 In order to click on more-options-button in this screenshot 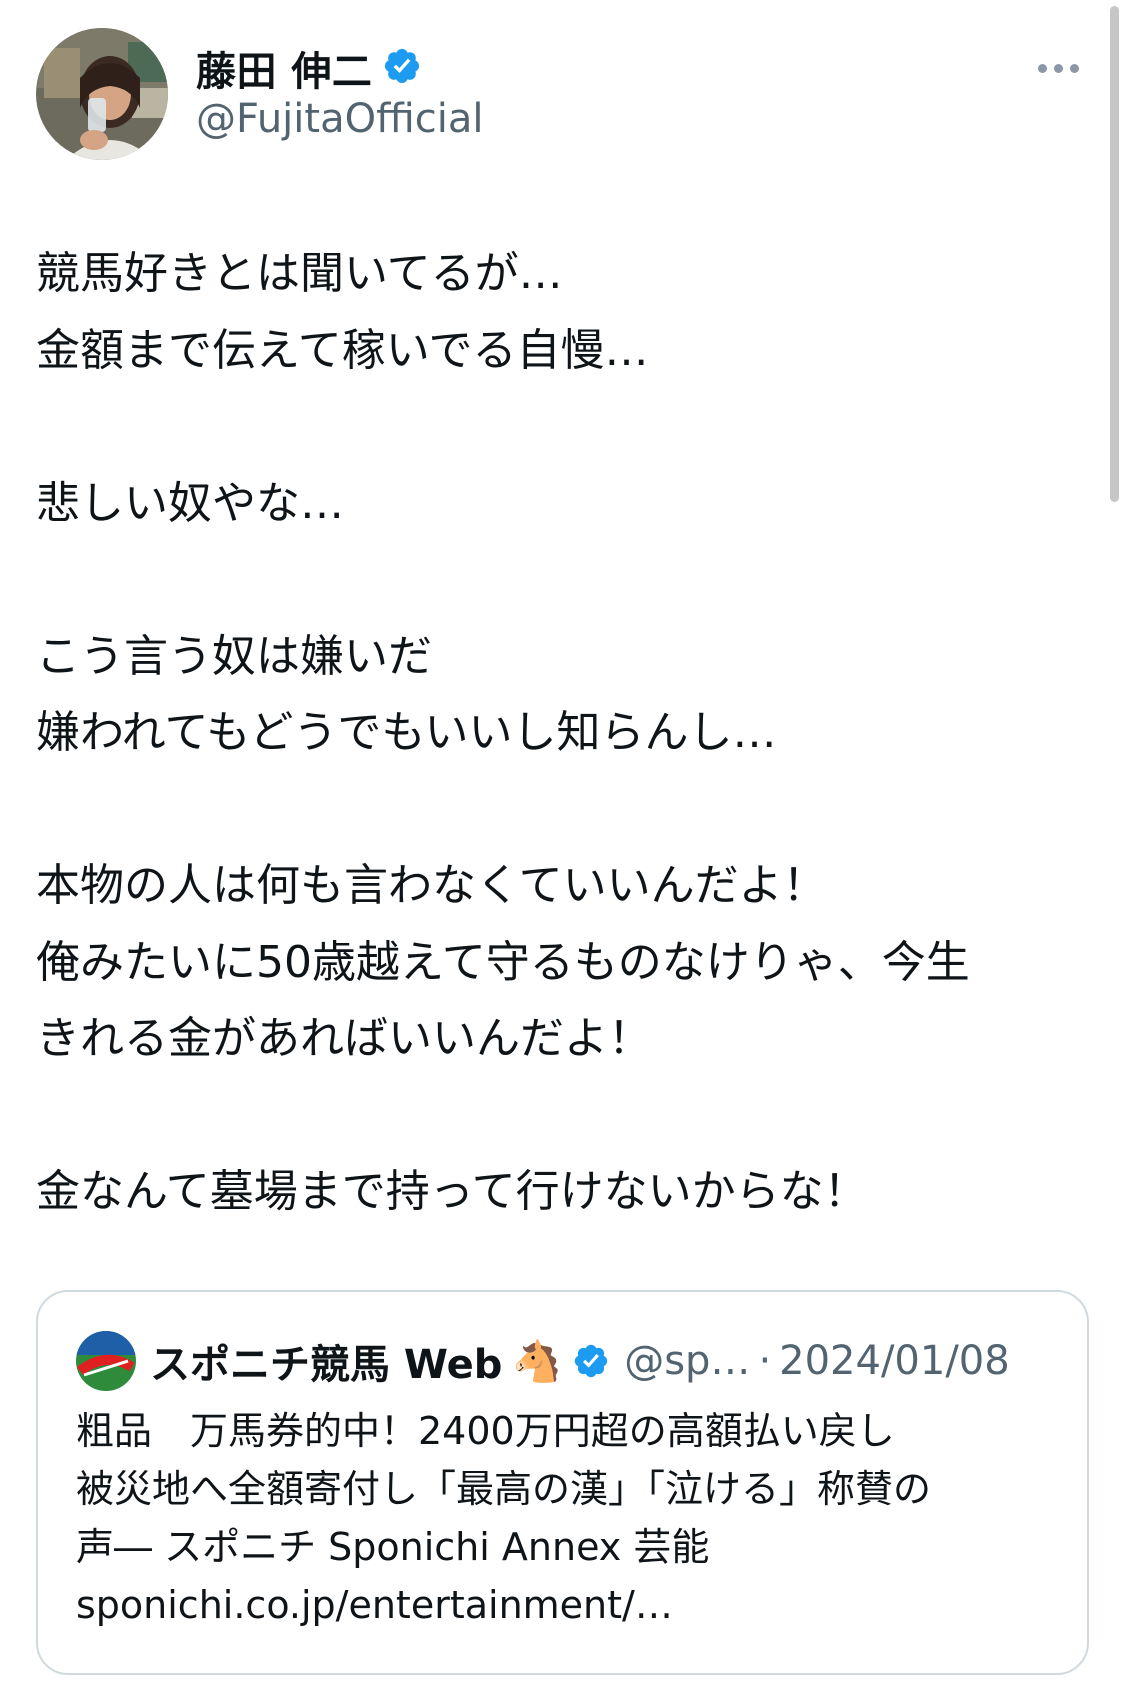, I will do `click(1058, 68)`.